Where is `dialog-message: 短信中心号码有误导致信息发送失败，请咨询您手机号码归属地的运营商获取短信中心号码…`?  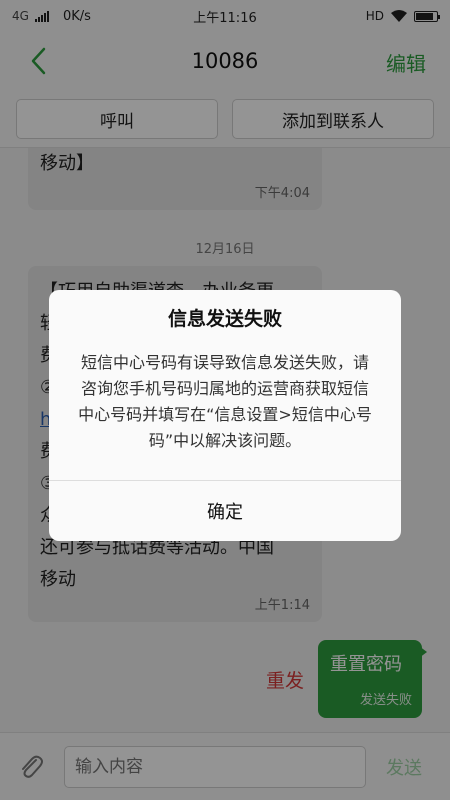
dialog-message: 短信中心号码有误导致信息发送失败，请咨询您手机号码归属地的运营商获取短信中心号码… is located at coordinates (225, 401).